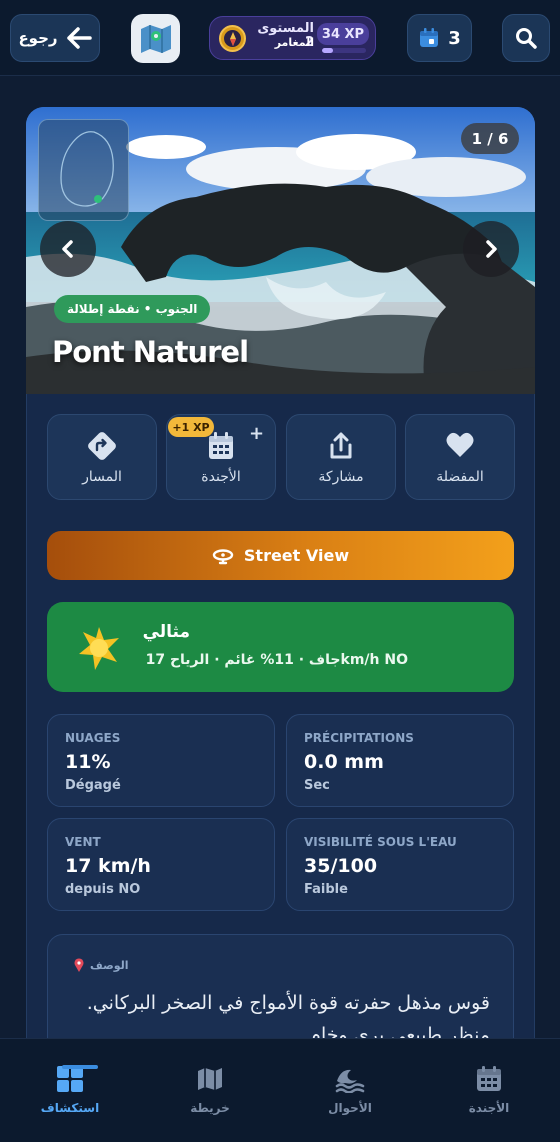 The image size is (560, 1142). Describe the element at coordinates (155, 38) in the screenshot. I see `app-logo-map-icon` at that location.